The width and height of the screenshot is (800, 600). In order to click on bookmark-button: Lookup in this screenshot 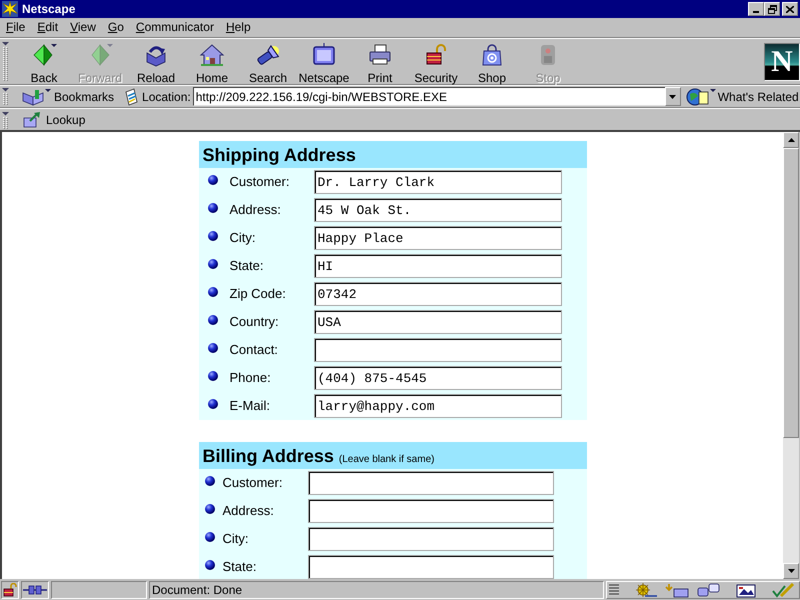, I will do `click(54, 119)`.